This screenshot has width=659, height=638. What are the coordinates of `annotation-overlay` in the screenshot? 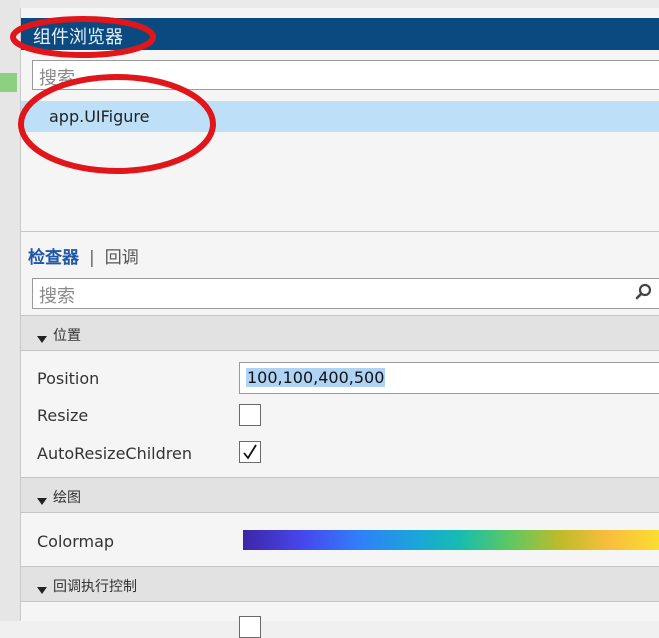 It's located at (113, 95).